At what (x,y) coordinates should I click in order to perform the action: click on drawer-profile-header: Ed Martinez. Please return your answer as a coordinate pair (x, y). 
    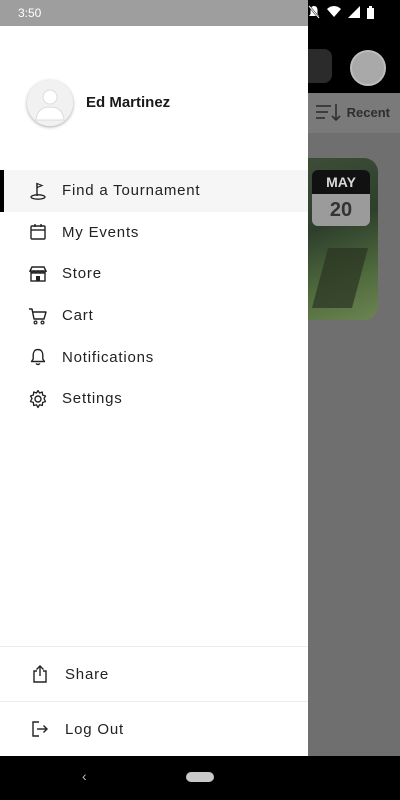
    Looking at the image, I should click on (154, 96).